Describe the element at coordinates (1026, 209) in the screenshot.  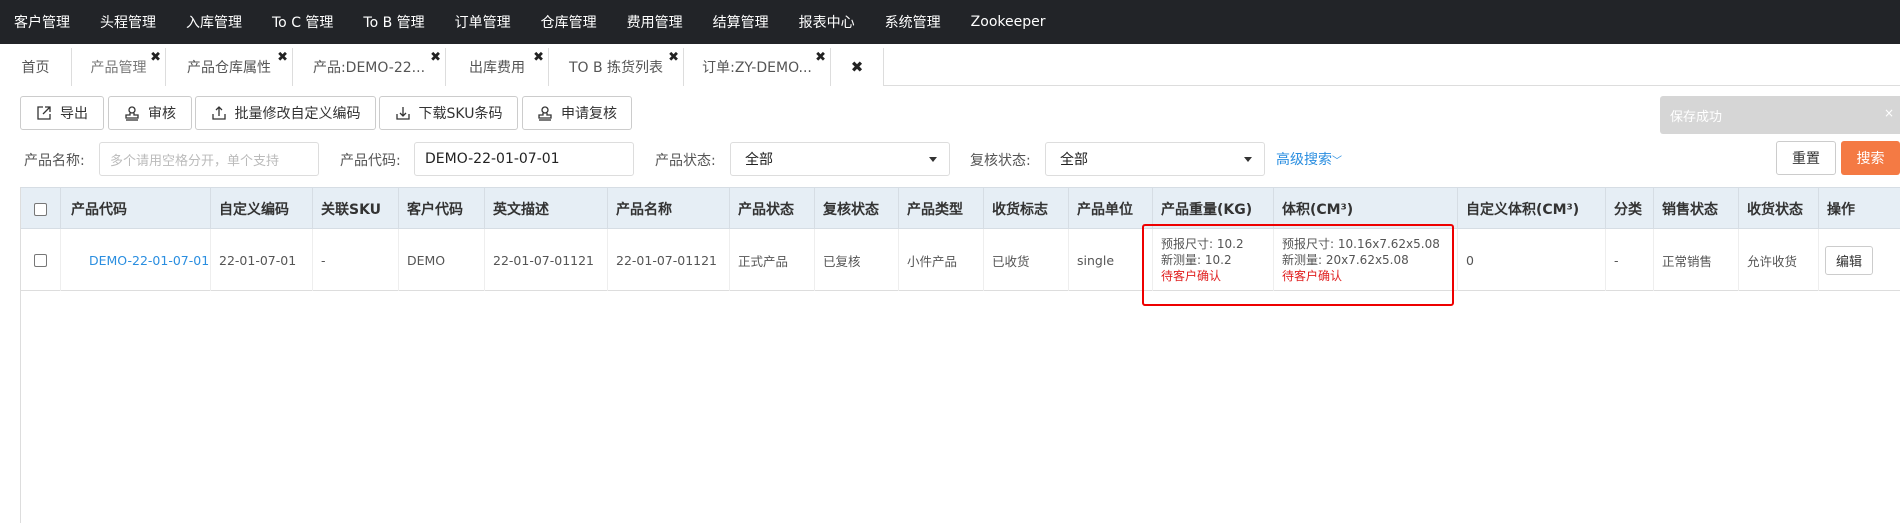
I see `col-receipt-flag: 收货标志` at that location.